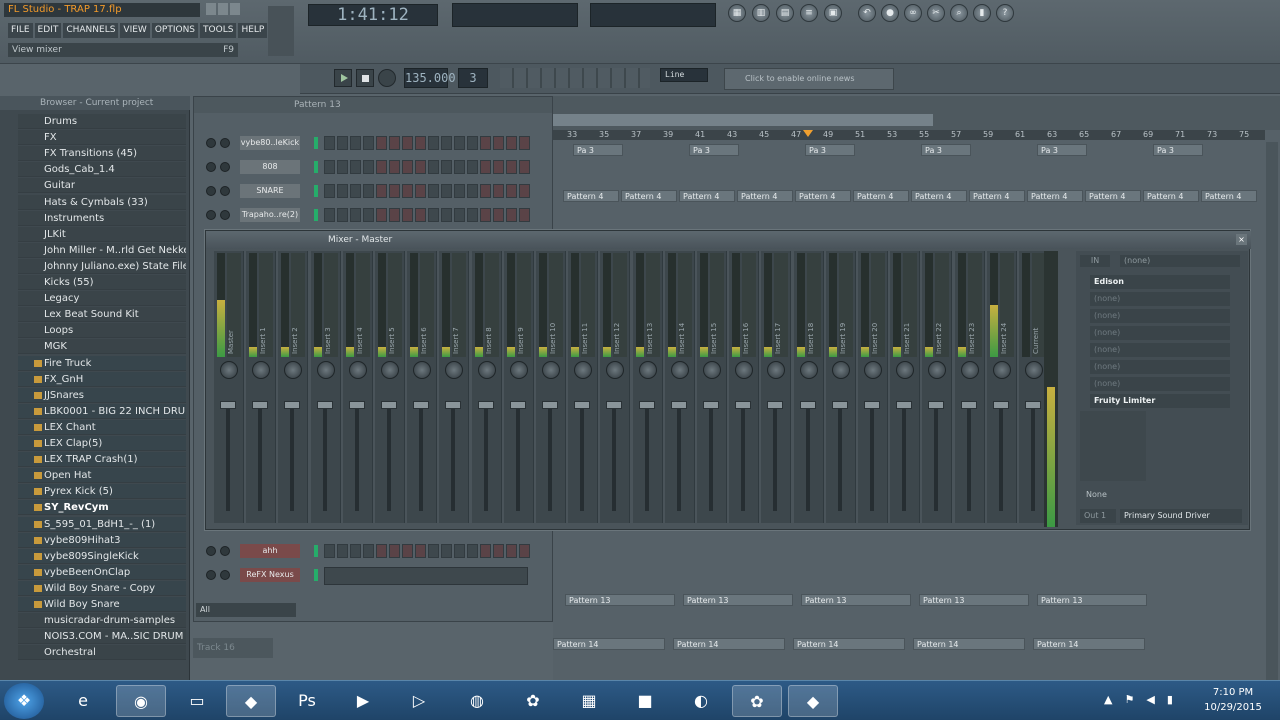  What do you see at coordinates (225, 575) in the screenshot?
I see `channel-pan-knob` at bounding box center [225, 575].